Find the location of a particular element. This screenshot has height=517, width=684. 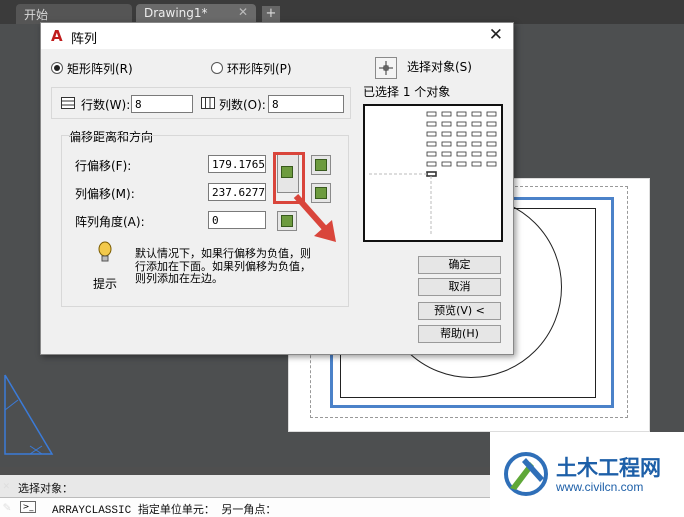

command-history: 选择对象： is located at coordinates (245, 486).